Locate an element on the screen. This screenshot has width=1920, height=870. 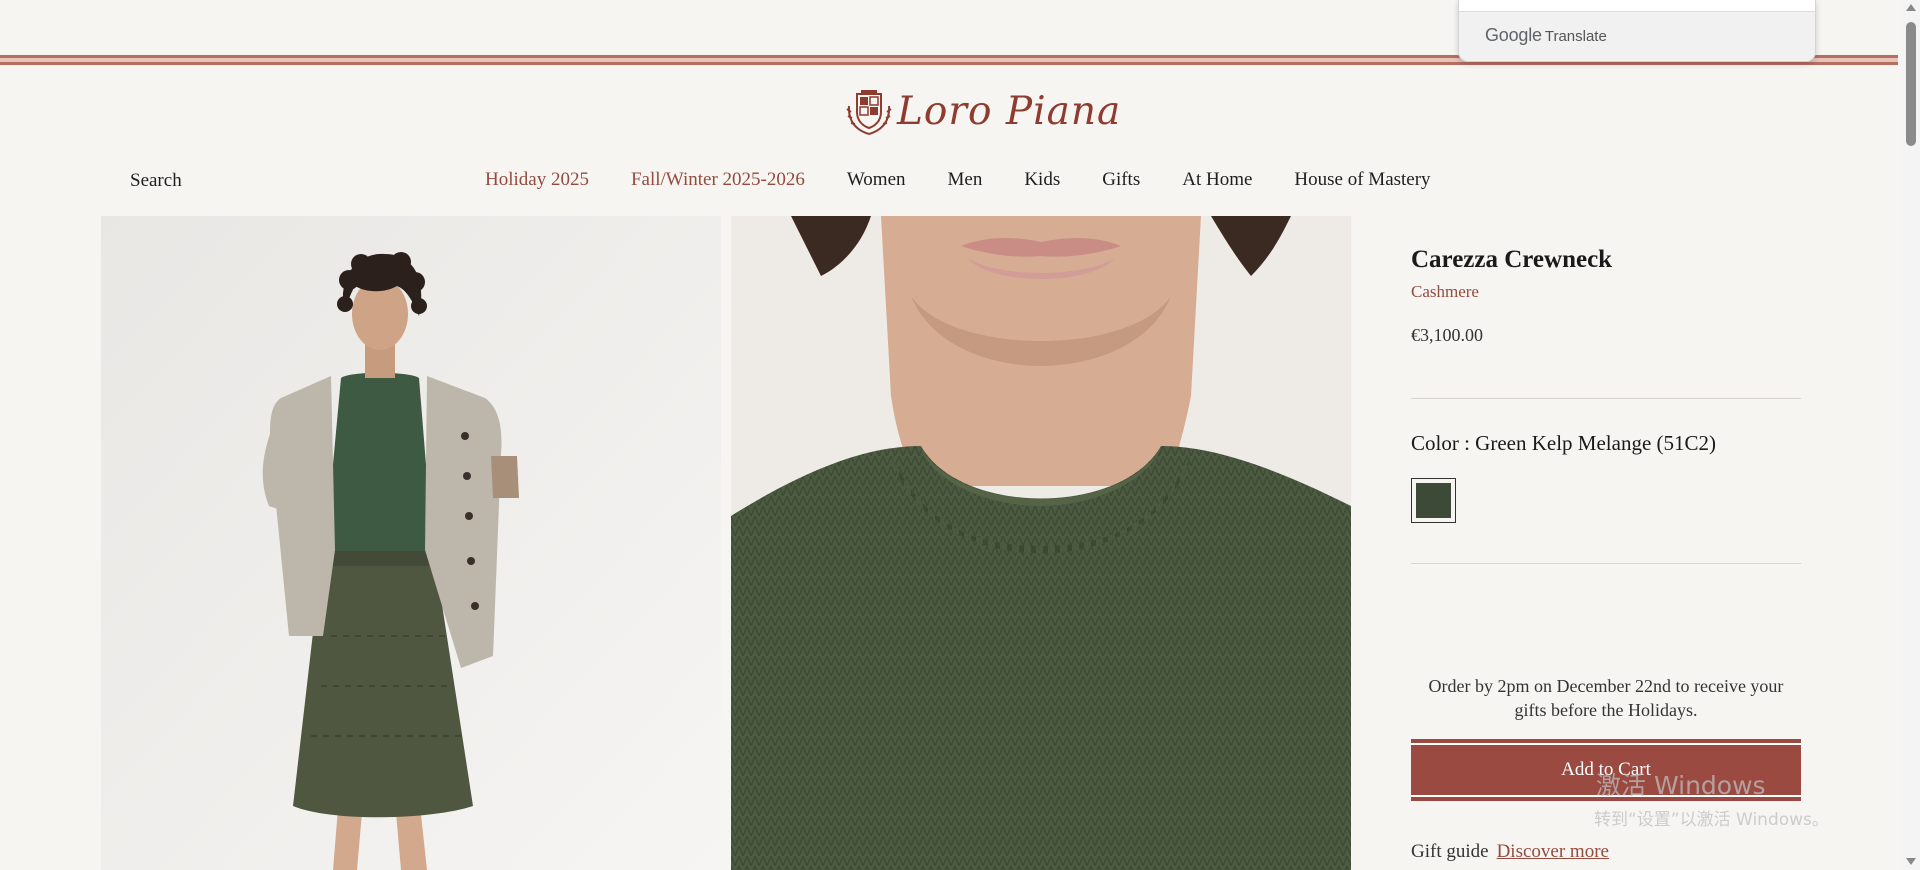
crest-icon is located at coordinates (869, 112).